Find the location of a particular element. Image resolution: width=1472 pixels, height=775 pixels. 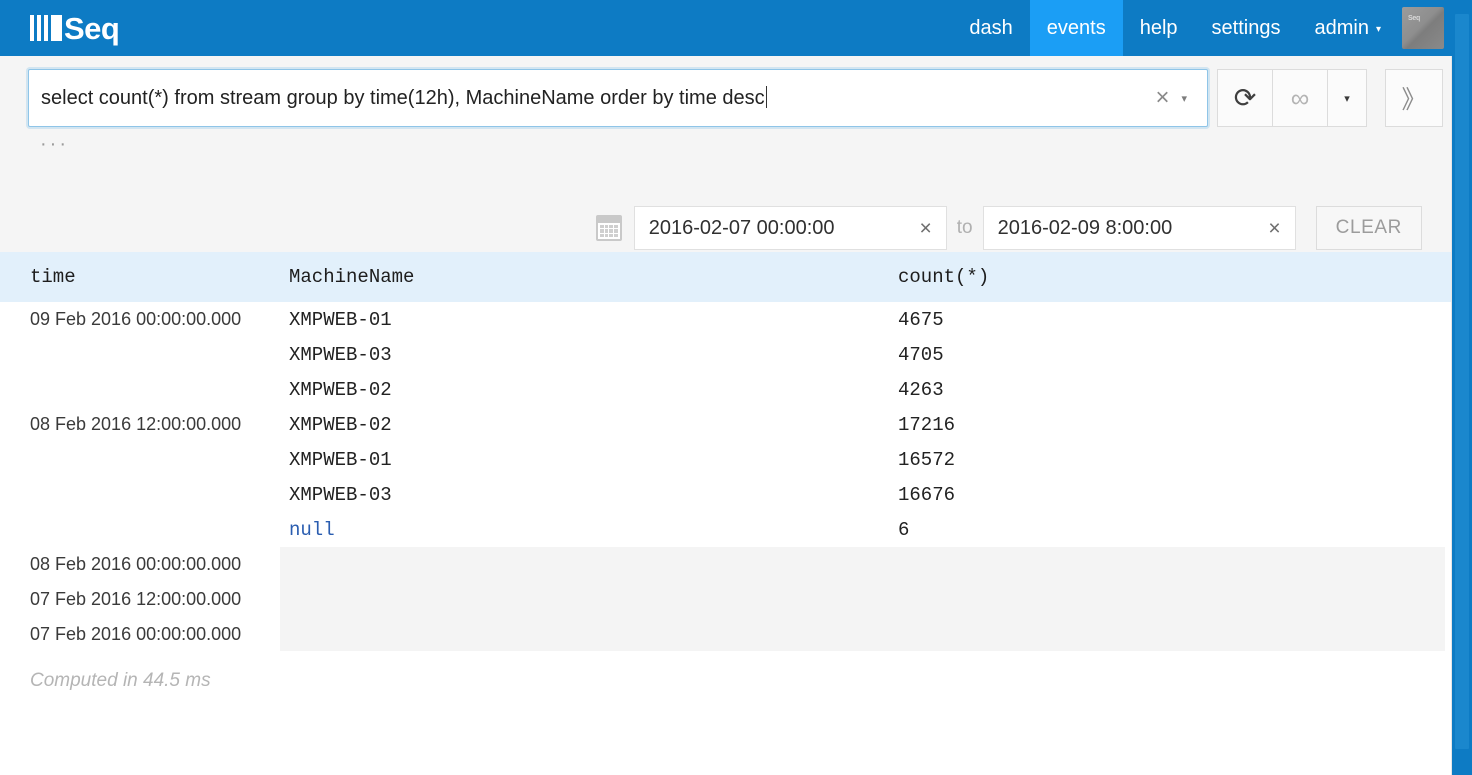

user-avatar: Seq is located at coordinates (1423, 28).